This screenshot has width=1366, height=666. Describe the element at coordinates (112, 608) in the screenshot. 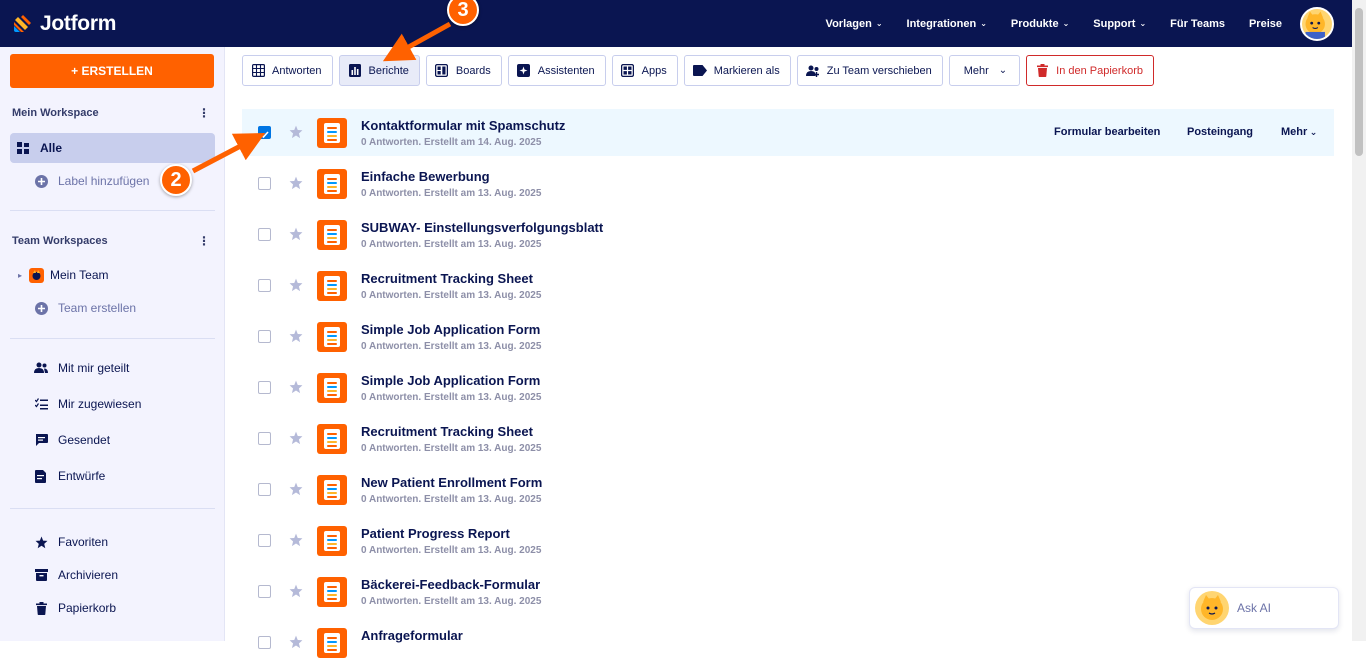

I see `sidebar-item-trash: Papierkorb` at that location.